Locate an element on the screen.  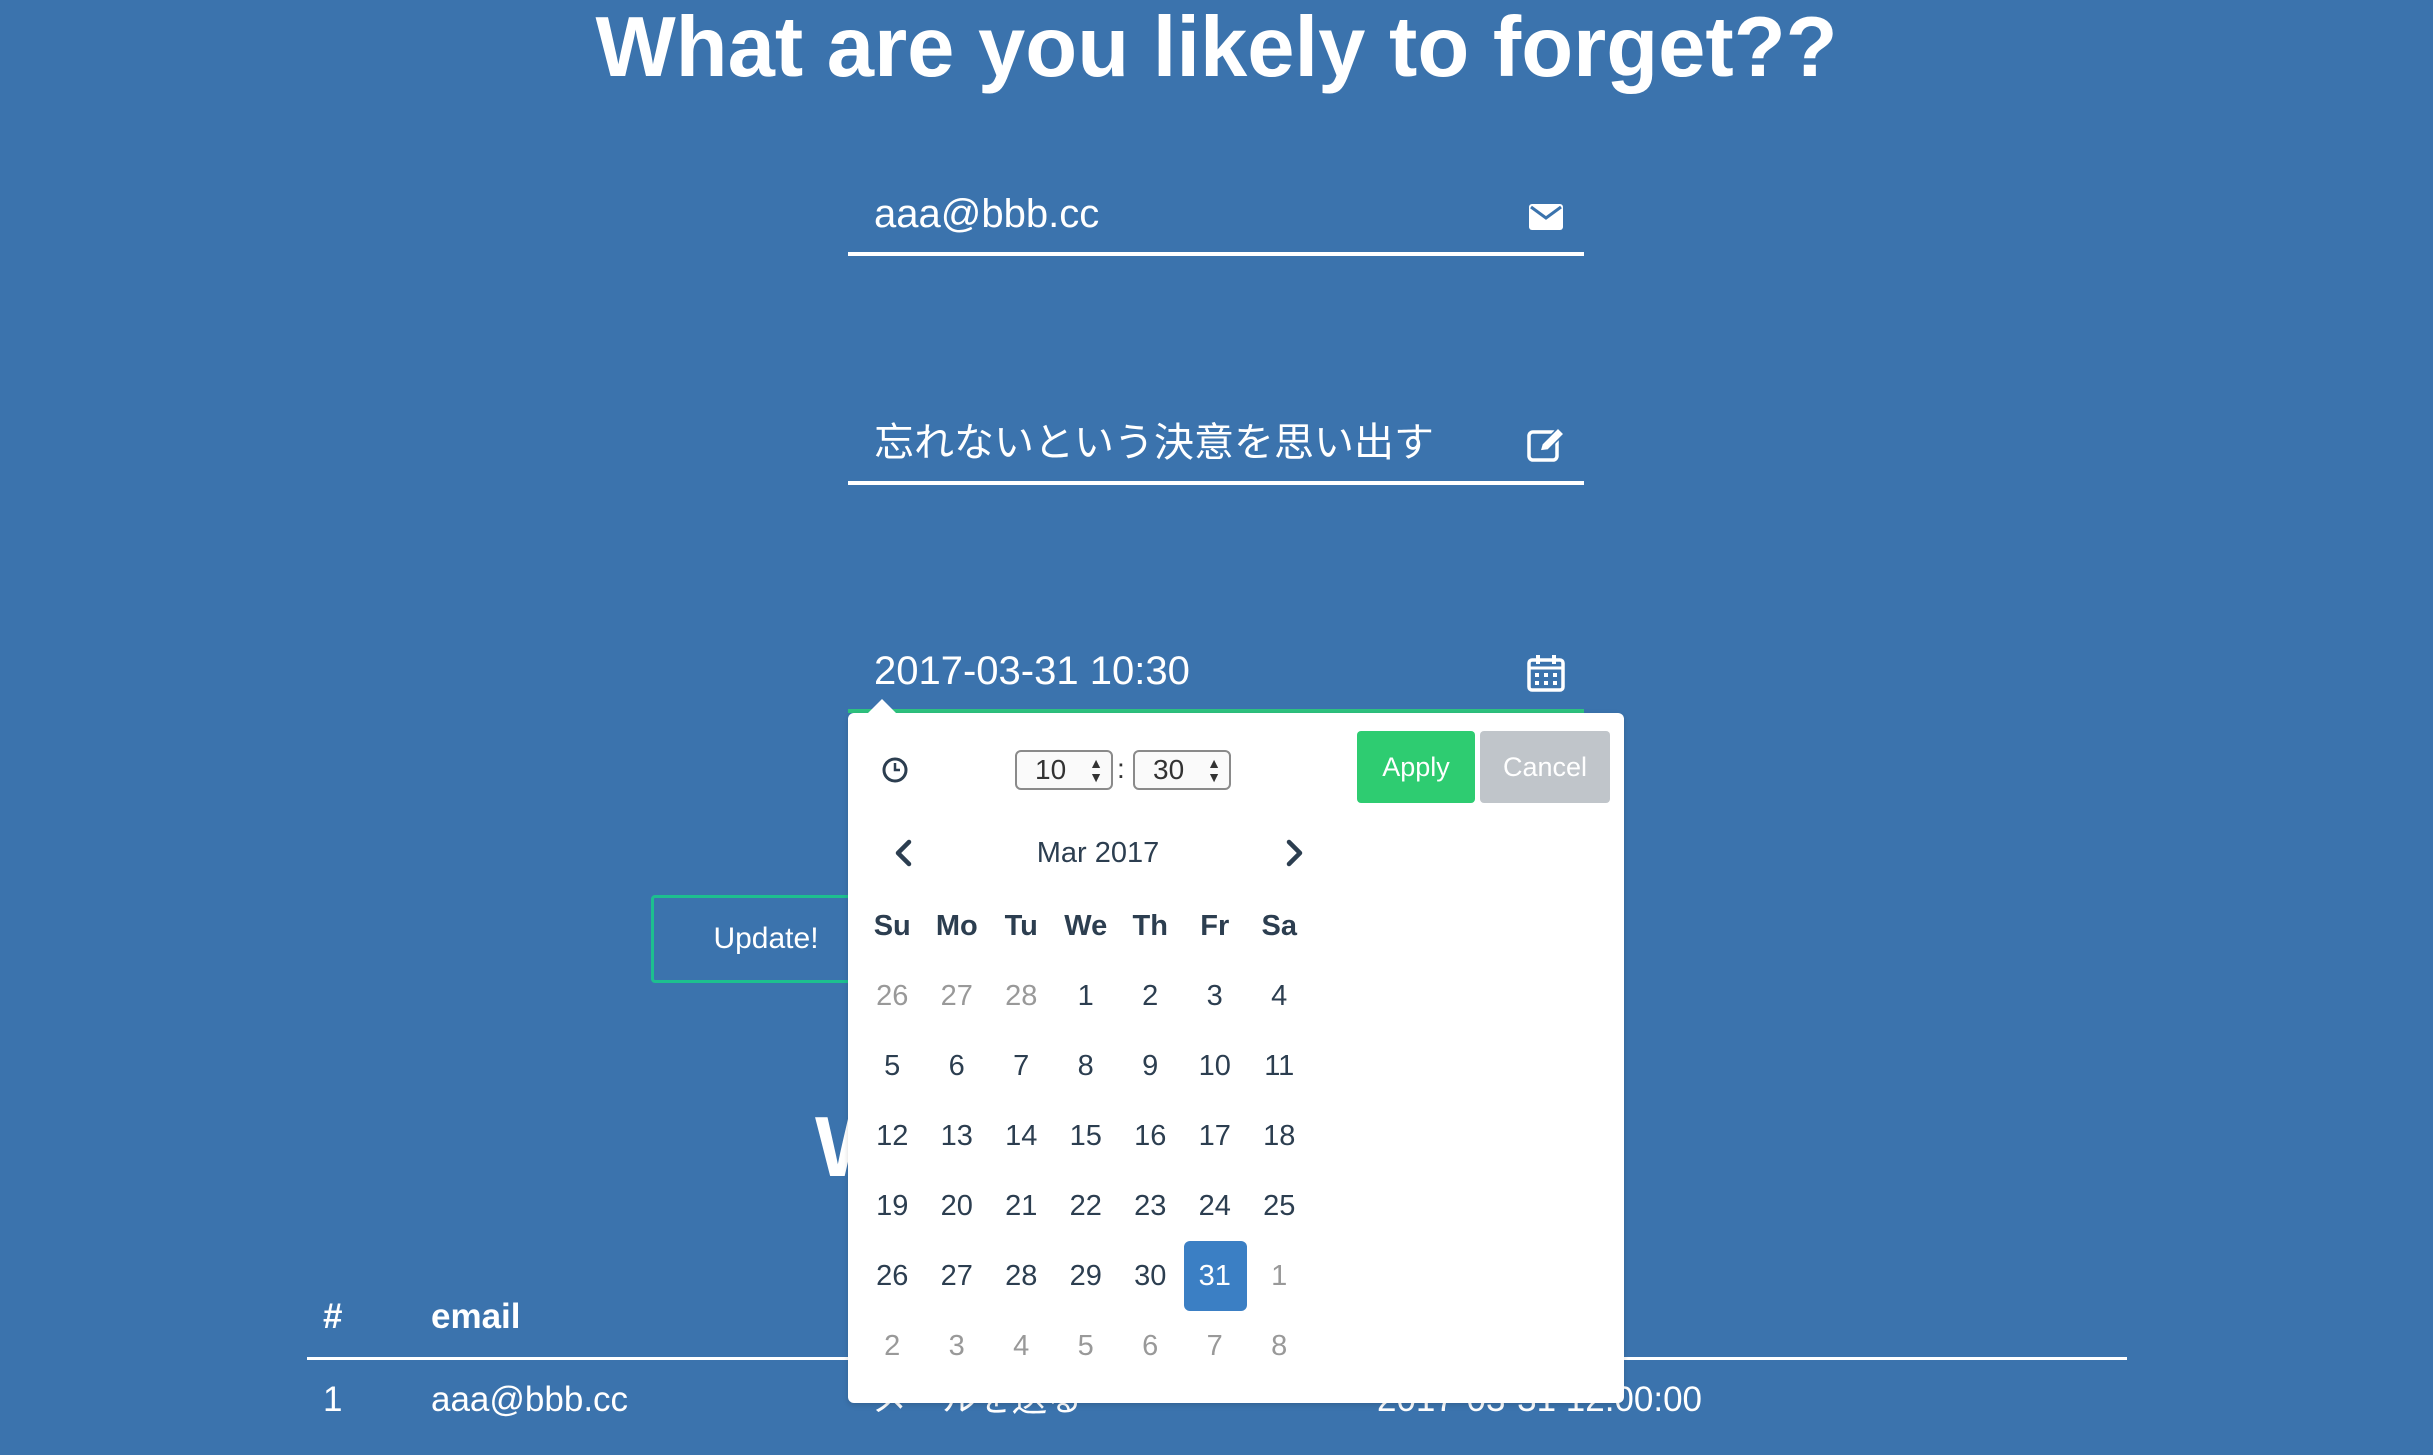
weekday-header: Fr is located at coordinates (1215, 925).